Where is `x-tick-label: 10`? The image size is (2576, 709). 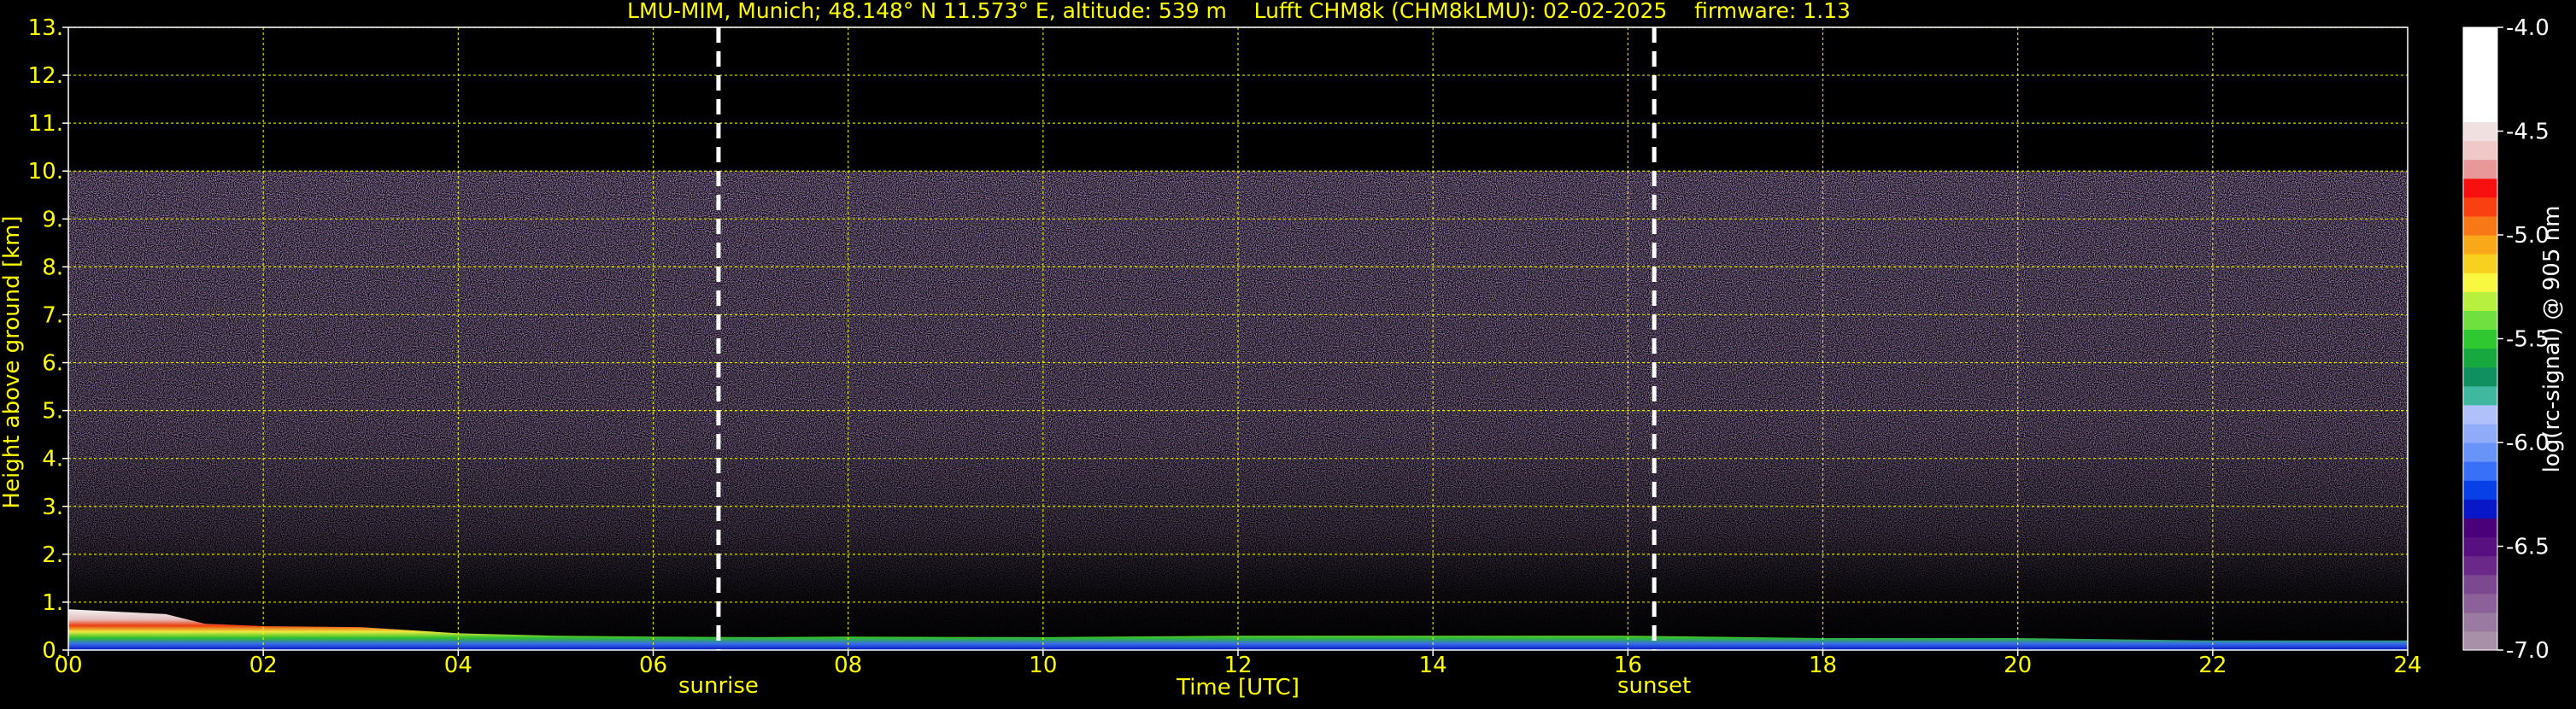 x-tick-label: 10 is located at coordinates (1043, 665).